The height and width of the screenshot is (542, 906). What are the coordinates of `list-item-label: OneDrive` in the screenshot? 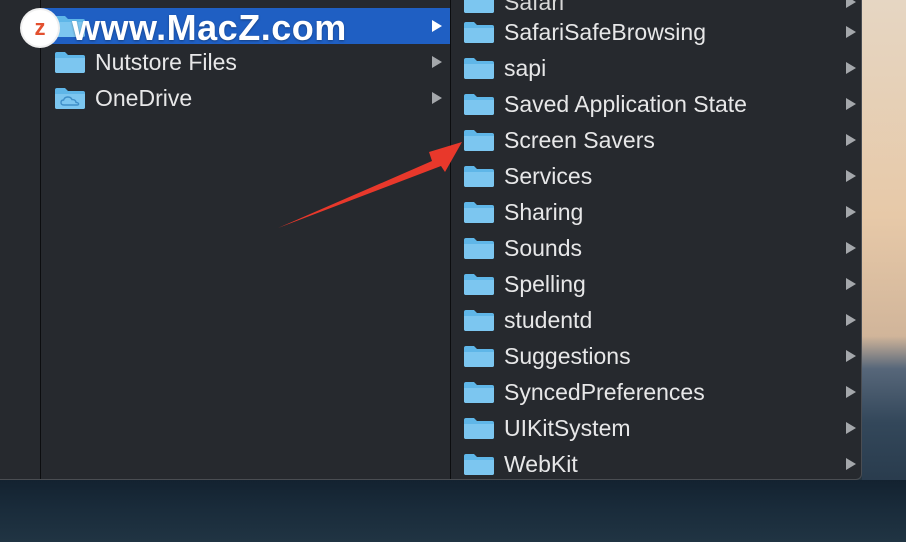 It's located at (144, 97).